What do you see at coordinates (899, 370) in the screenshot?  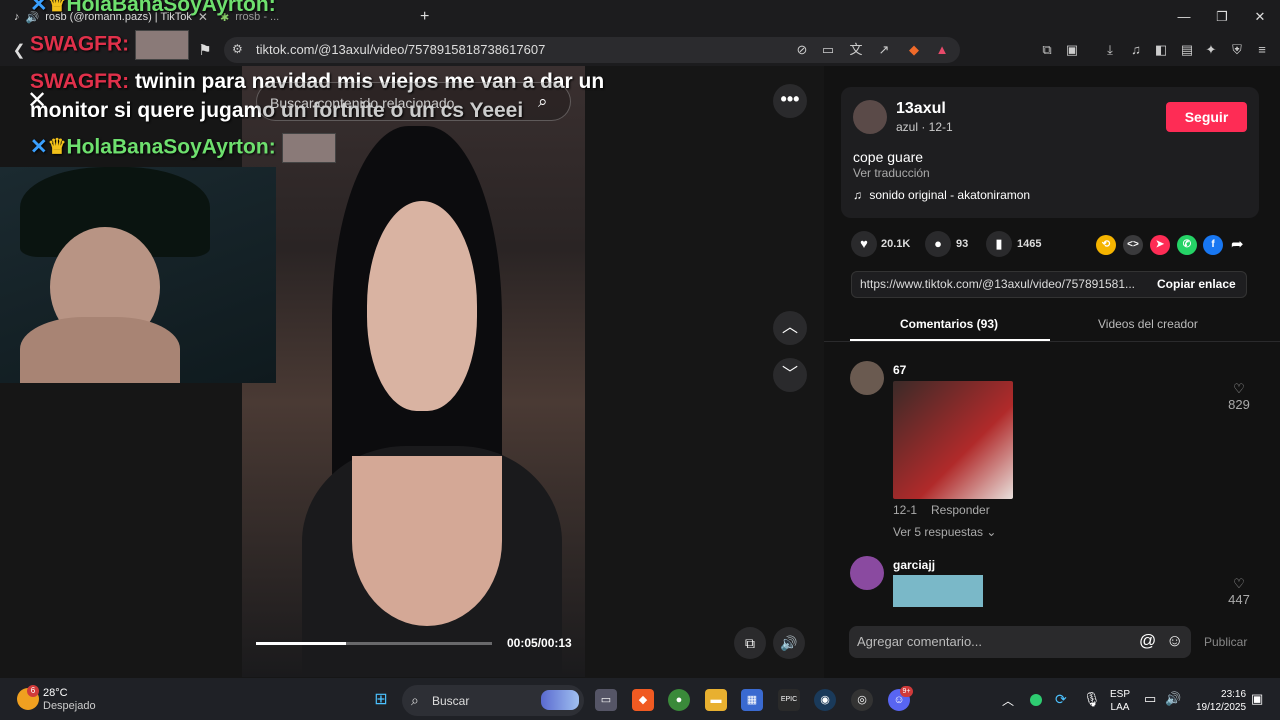 I see `comment-username: 67` at bounding box center [899, 370].